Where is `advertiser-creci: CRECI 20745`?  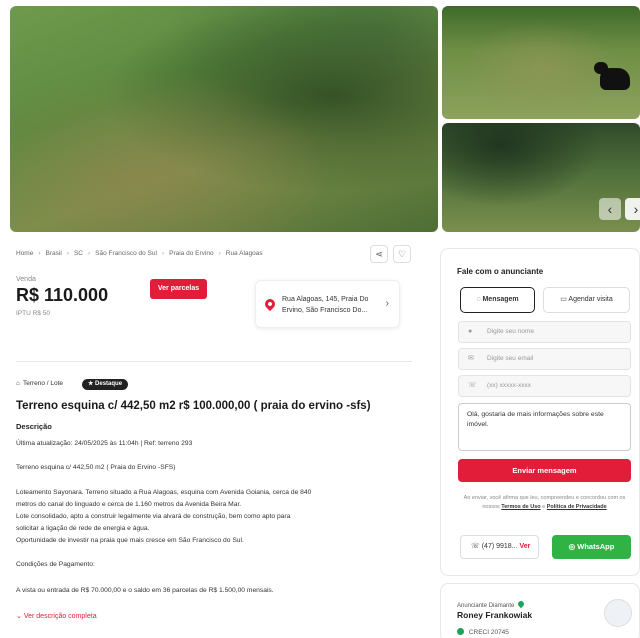
advertiser-creci: CRECI 20745 is located at coordinates (483, 632).